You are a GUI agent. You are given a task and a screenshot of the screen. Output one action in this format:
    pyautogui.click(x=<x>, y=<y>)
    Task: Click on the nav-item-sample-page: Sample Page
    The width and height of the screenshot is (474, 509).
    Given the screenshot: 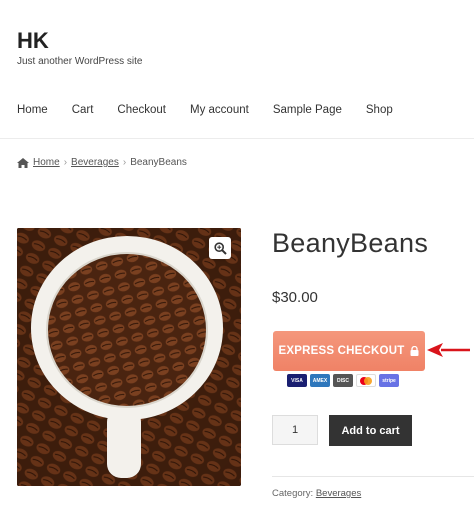 What is the action you would take?
    pyautogui.click(x=307, y=110)
    